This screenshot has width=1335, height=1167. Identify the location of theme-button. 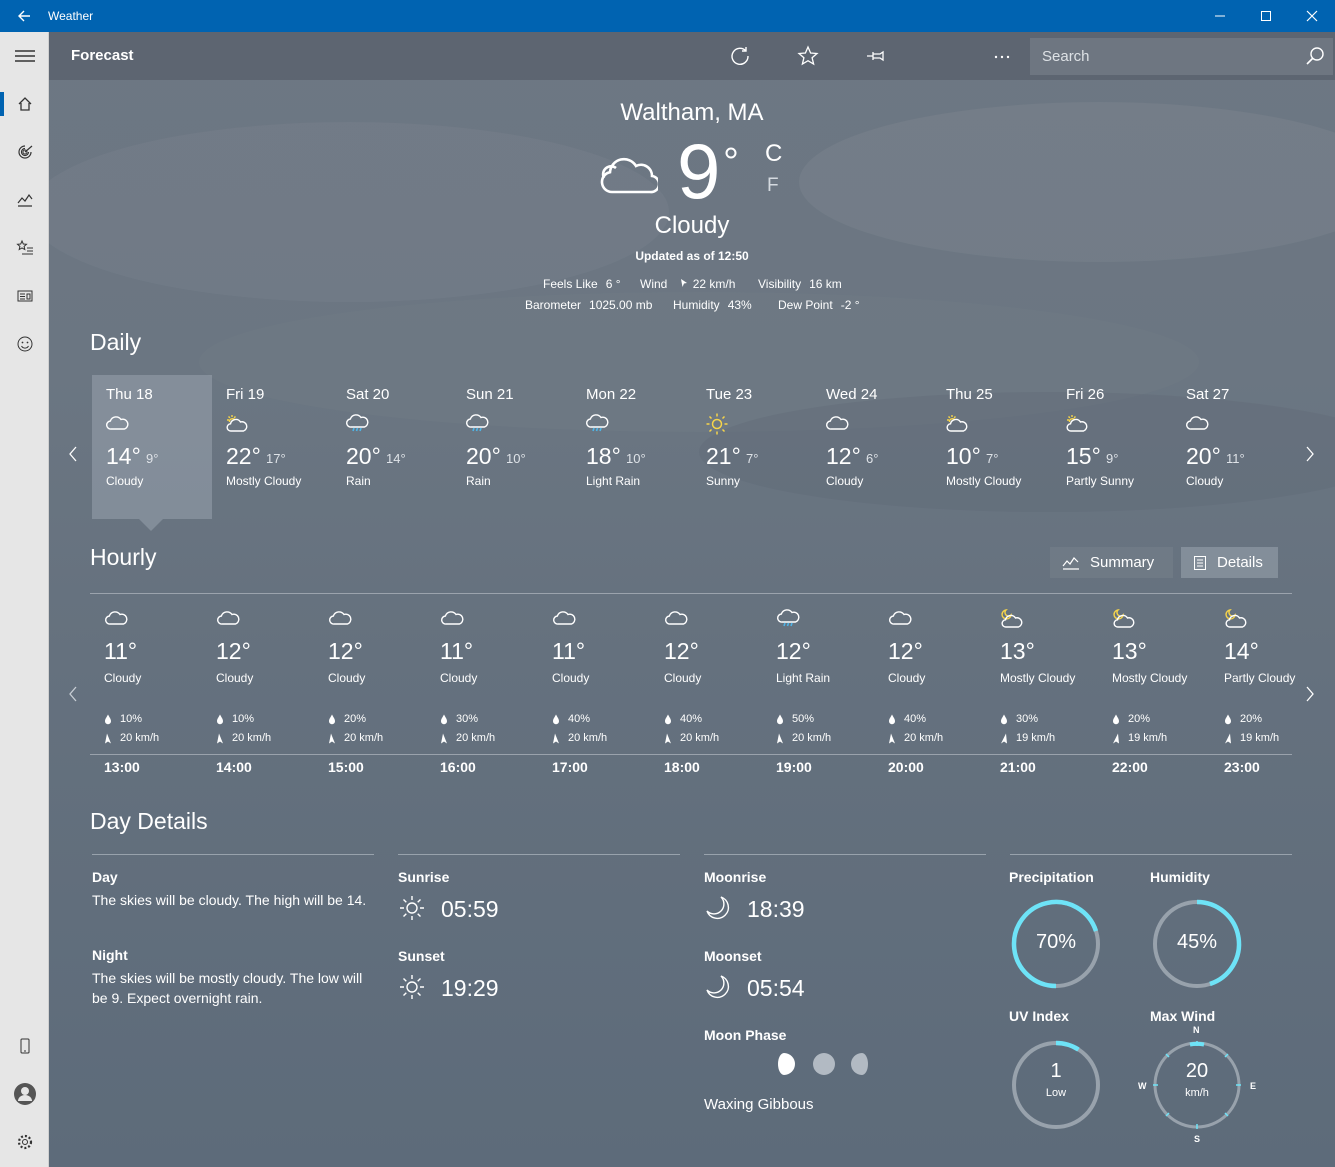
(943, 56).